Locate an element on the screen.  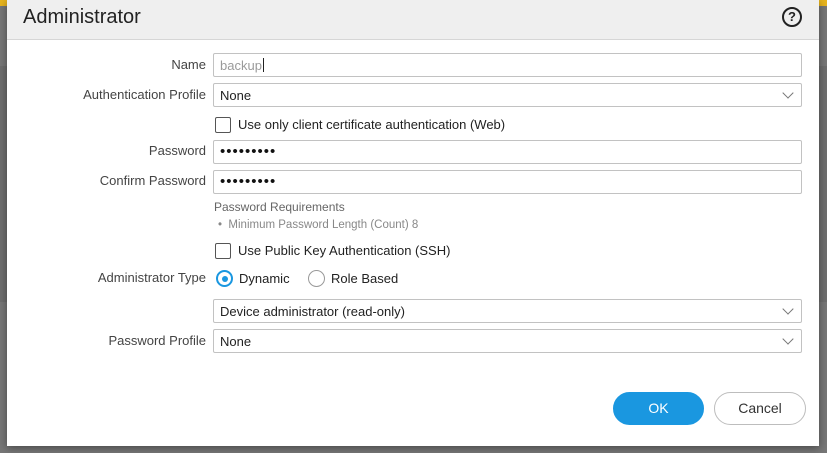
admin-type-role-based-label: Role Based is located at coordinates (365, 278).